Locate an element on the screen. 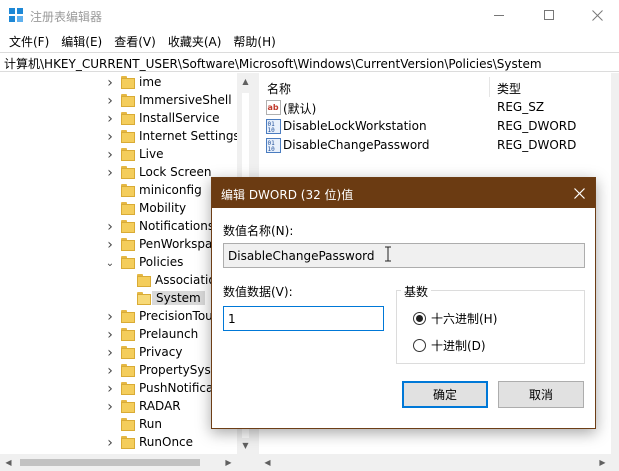 Image resolution: width=619 pixels, height=471 pixels. column-header-type: 类型 is located at coordinates (509, 88).